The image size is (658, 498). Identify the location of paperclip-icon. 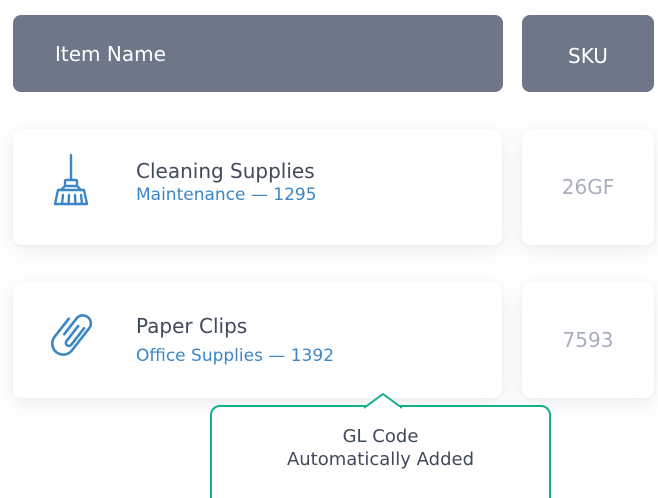
(71, 335).